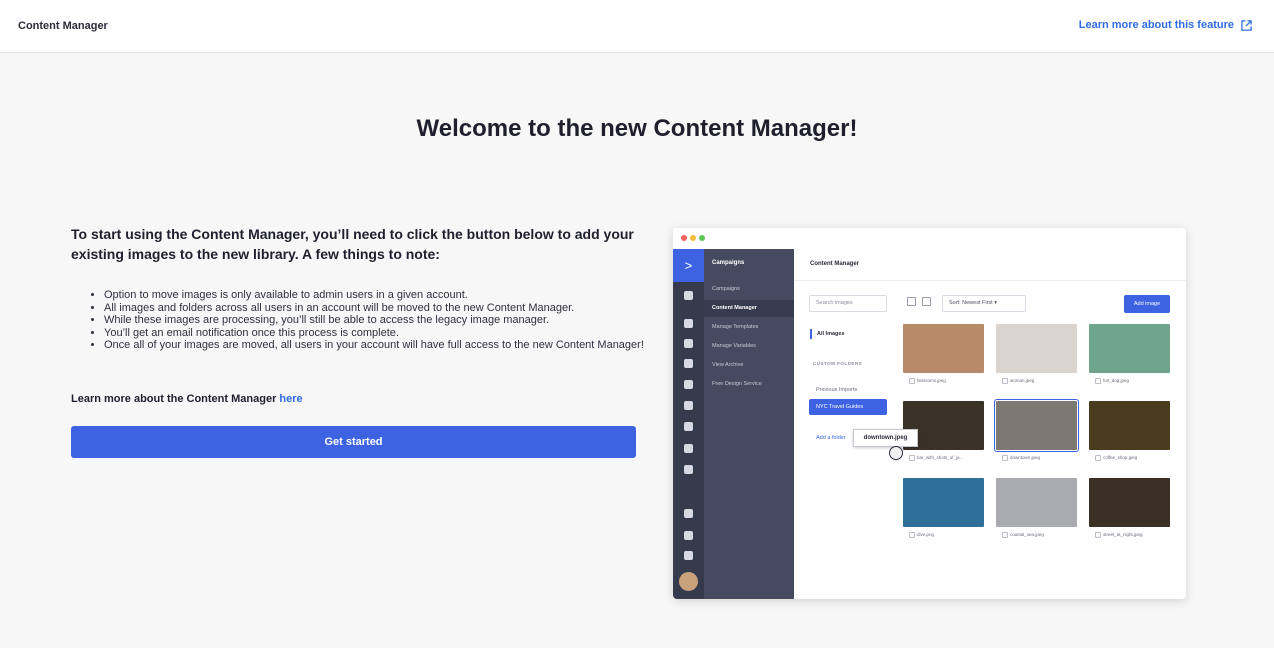  I want to click on close-dot-icon, so click(684, 238).